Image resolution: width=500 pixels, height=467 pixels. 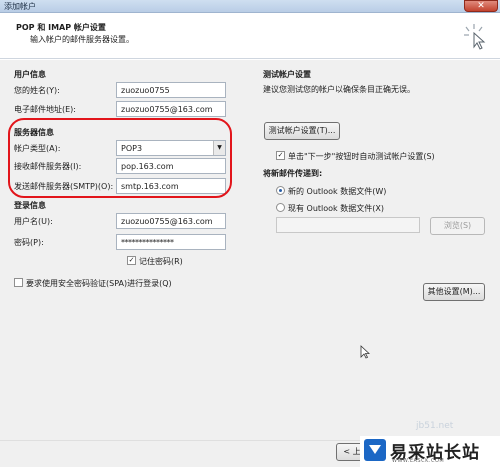 I want to click on close-icon: ✕, so click(x=481, y=6).